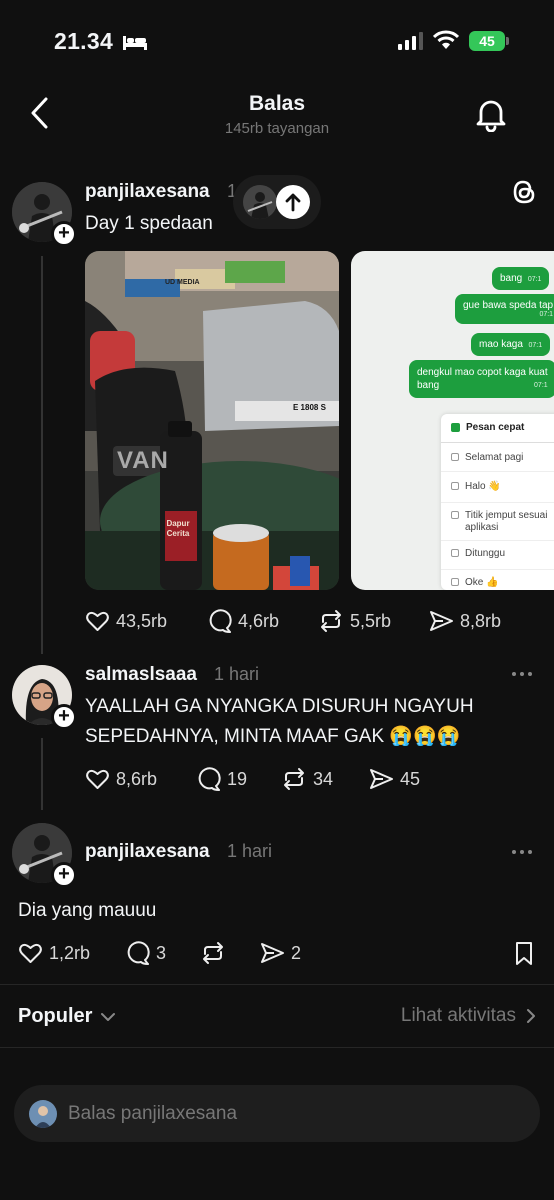 This screenshot has width=554, height=1200. Describe the element at coordinates (135, 42) in the screenshot. I see `sleep-focus-icon` at that location.